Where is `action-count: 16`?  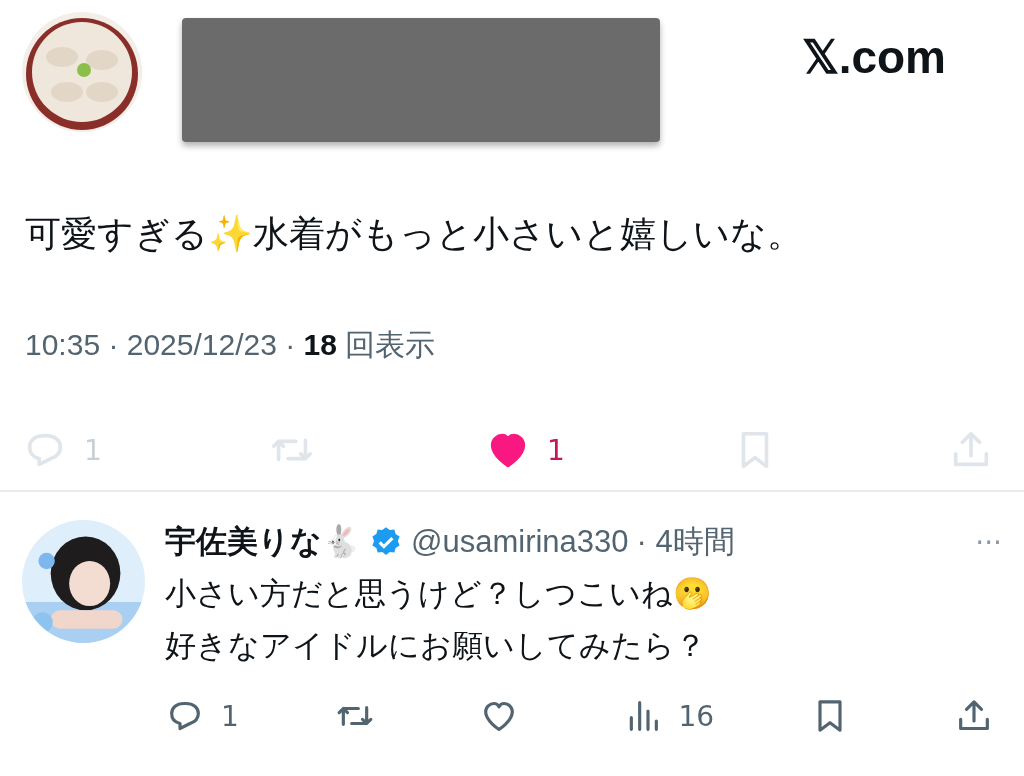
action-count: 16 is located at coordinates (696, 716).